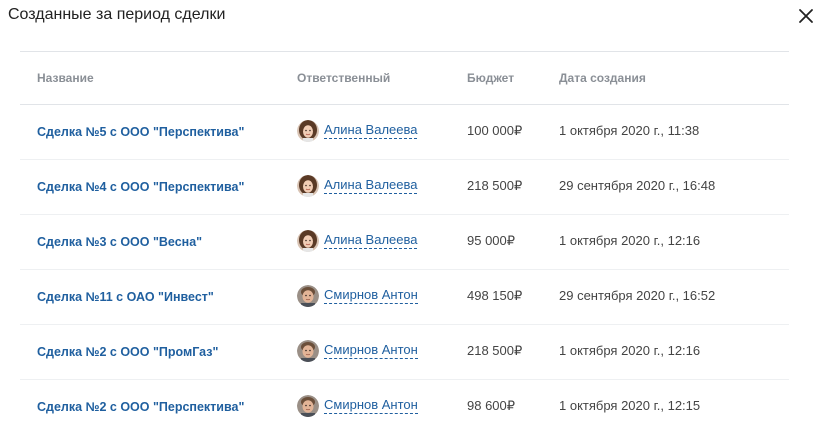 This screenshot has width=816, height=434. Describe the element at coordinates (119, 242) in the screenshot. I see `deal-link: Сделка №3 с ООО "Весна"` at that location.